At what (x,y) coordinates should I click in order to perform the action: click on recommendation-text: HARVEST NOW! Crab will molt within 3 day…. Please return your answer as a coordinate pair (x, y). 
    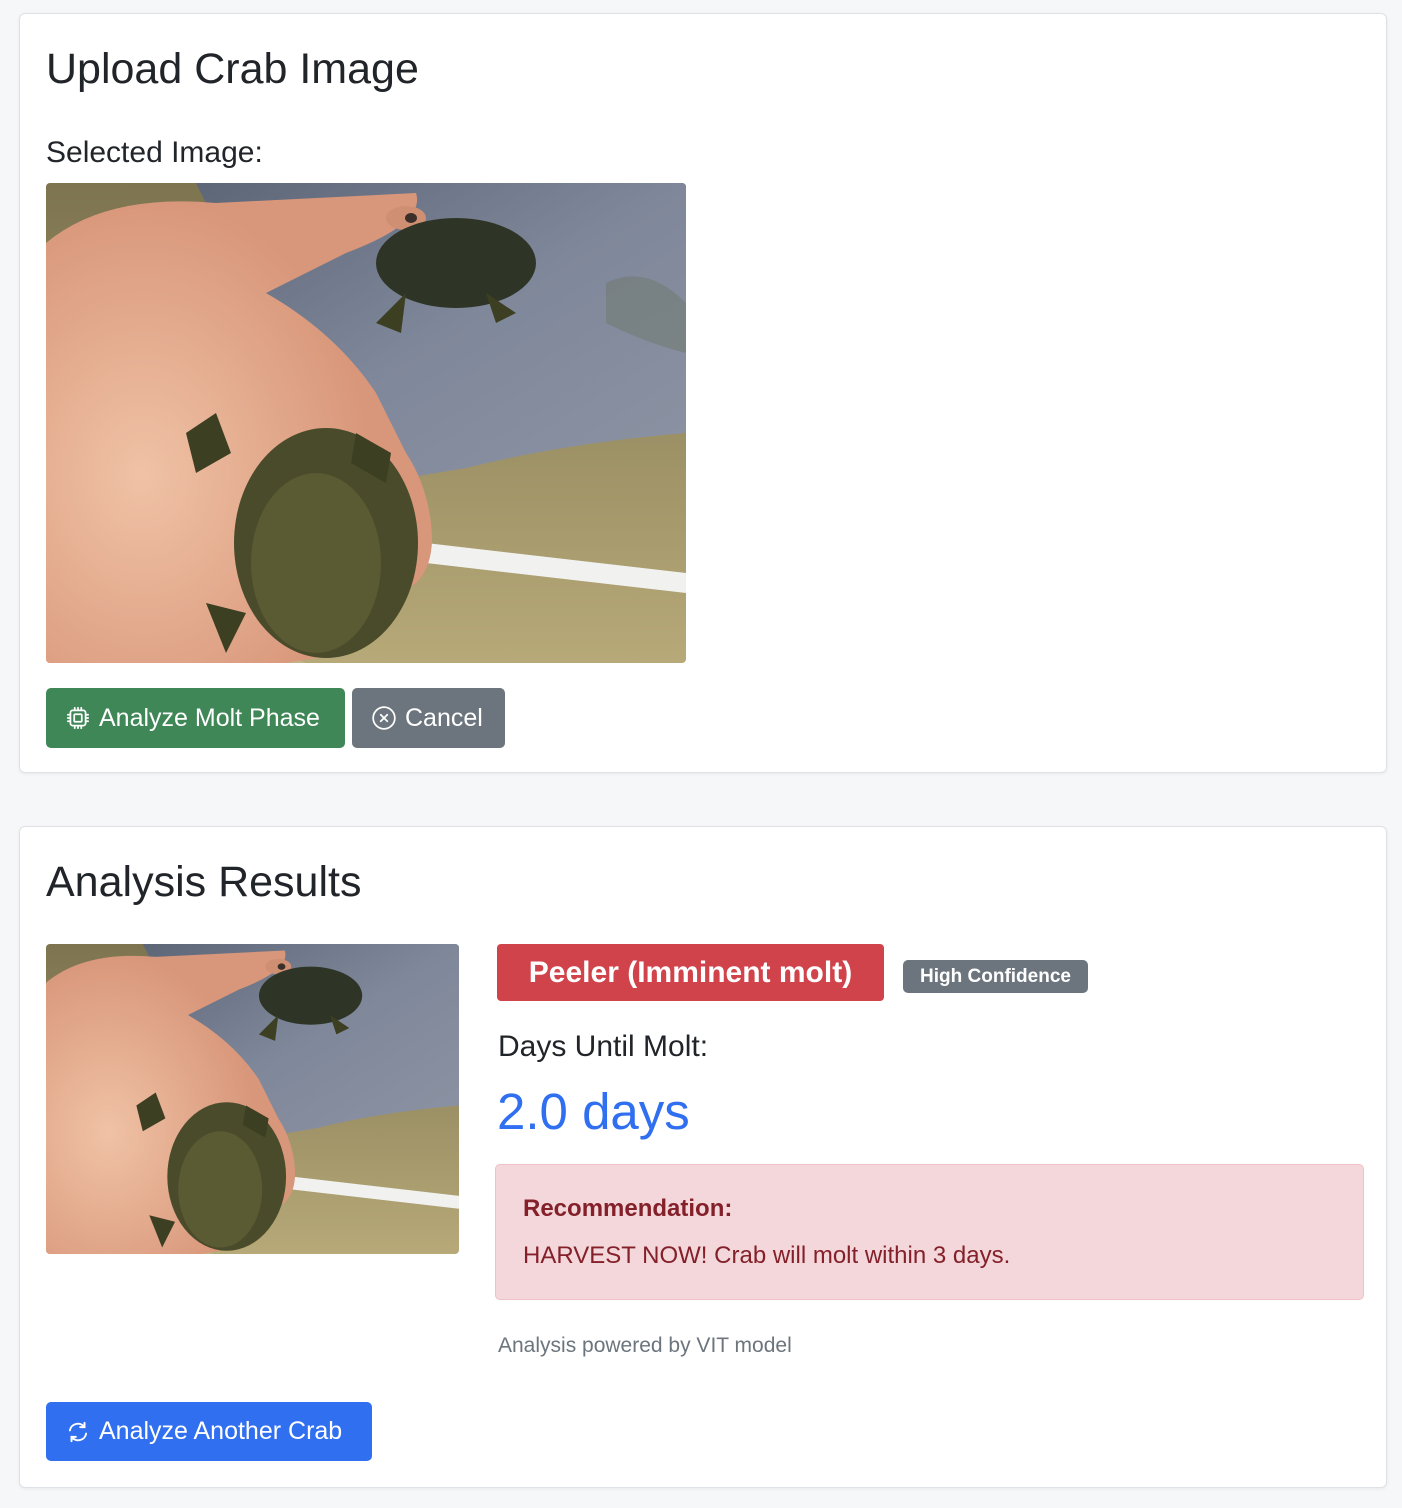
    Looking at the image, I should click on (767, 1255).